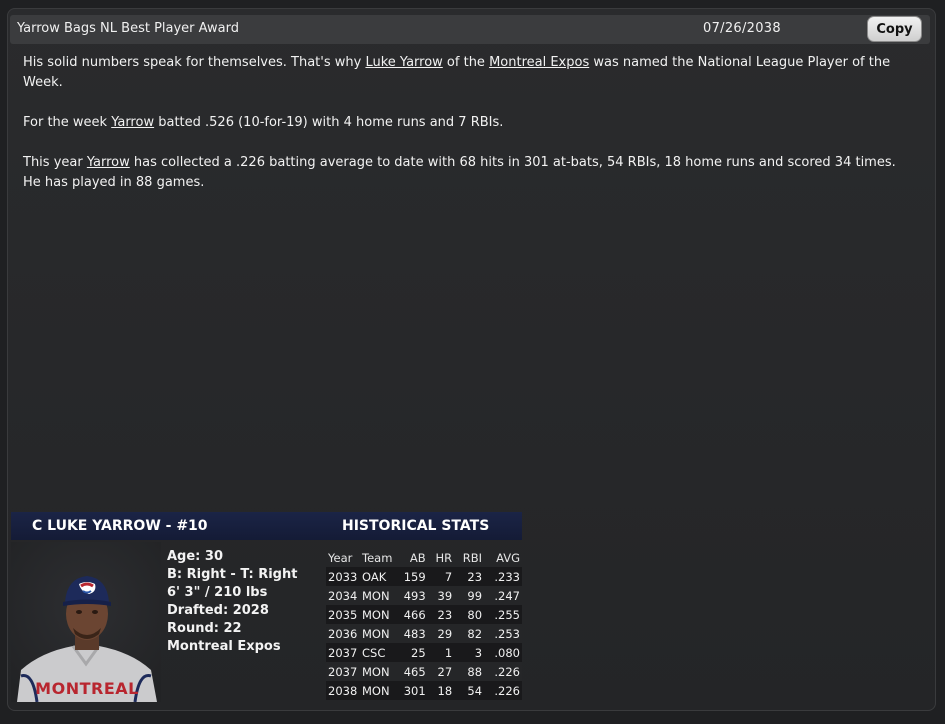 The width and height of the screenshot is (945, 724). I want to click on table-row: 2036 MON 483 29 82 .253, so click(424, 633).